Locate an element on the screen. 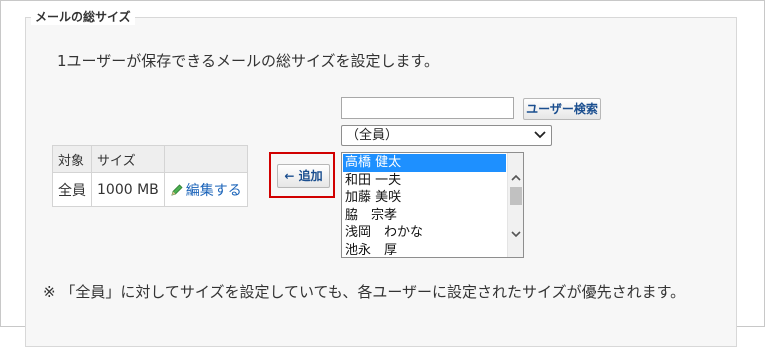  user-list-items: 高橋 健太 和田 一夫 加藤 美咲 脇 宗孝 浅岡 わかな 池永 厚 is located at coordinates (424, 206).